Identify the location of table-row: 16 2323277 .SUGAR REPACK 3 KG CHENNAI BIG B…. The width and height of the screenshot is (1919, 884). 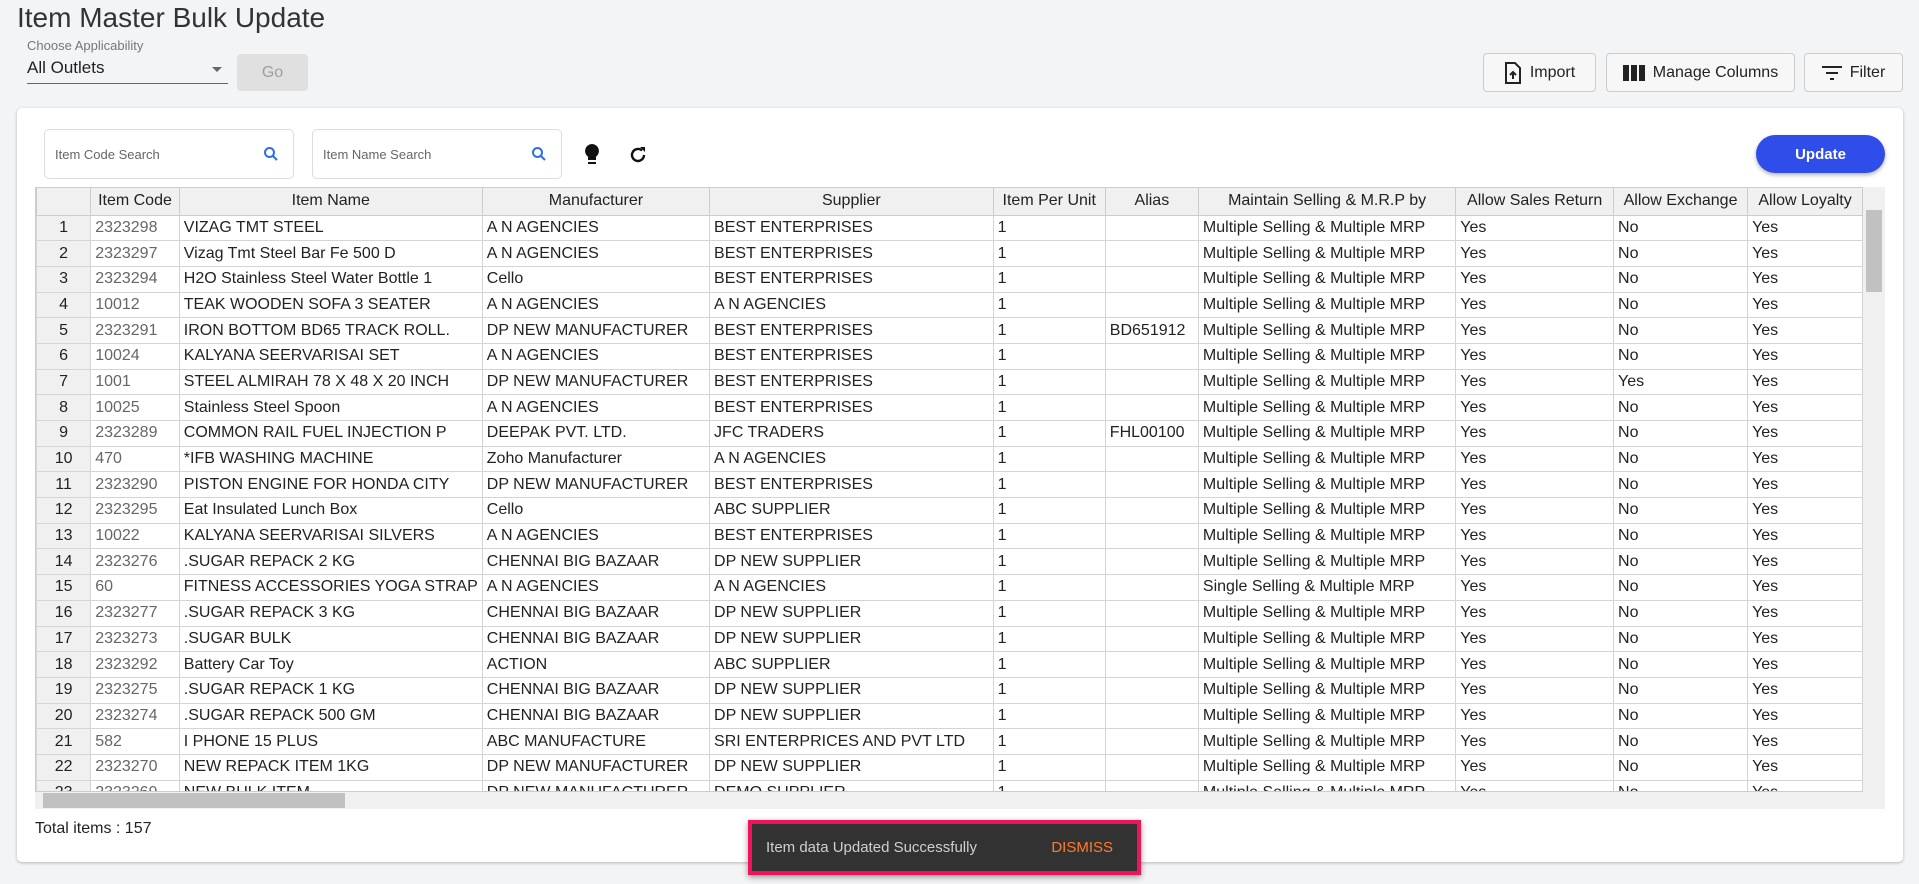
(949, 613).